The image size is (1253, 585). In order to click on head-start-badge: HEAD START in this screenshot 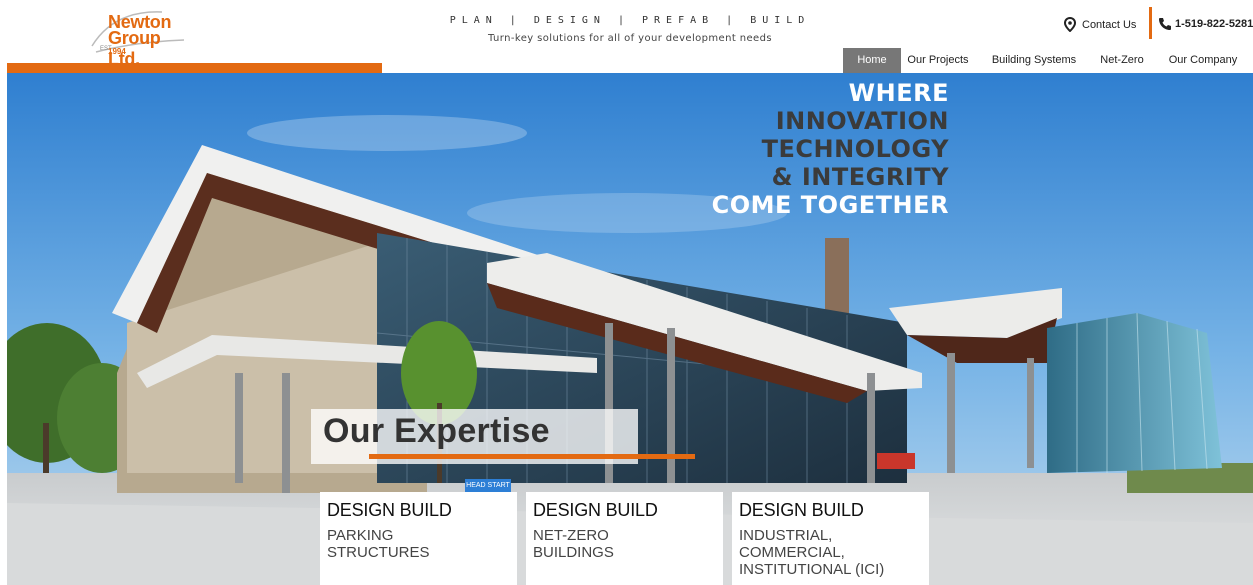, I will do `click(488, 485)`.